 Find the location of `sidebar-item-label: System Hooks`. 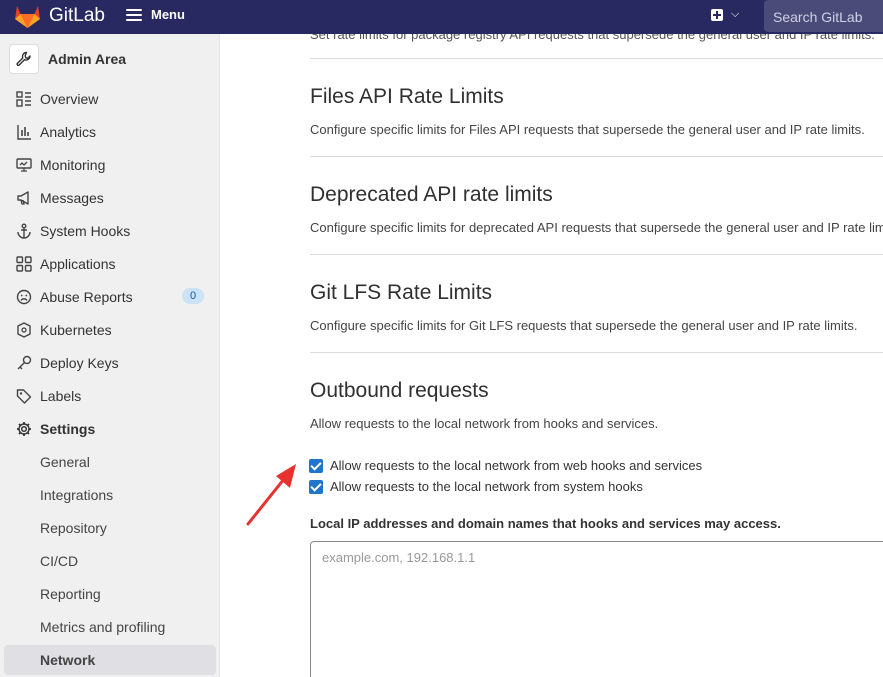

sidebar-item-label: System Hooks is located at coordinates (85, 231).